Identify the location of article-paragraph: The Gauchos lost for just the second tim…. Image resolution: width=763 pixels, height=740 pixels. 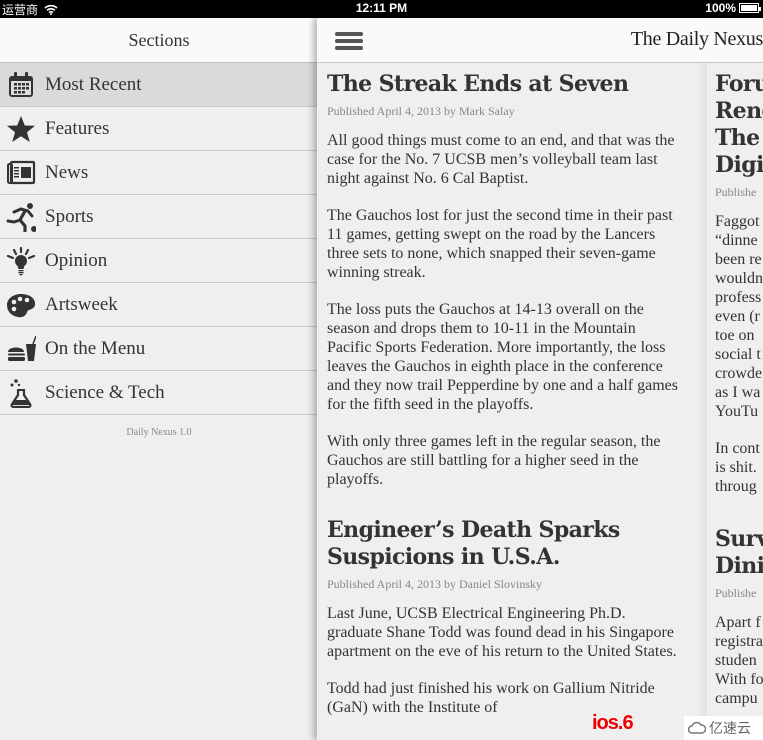
(500, 244).